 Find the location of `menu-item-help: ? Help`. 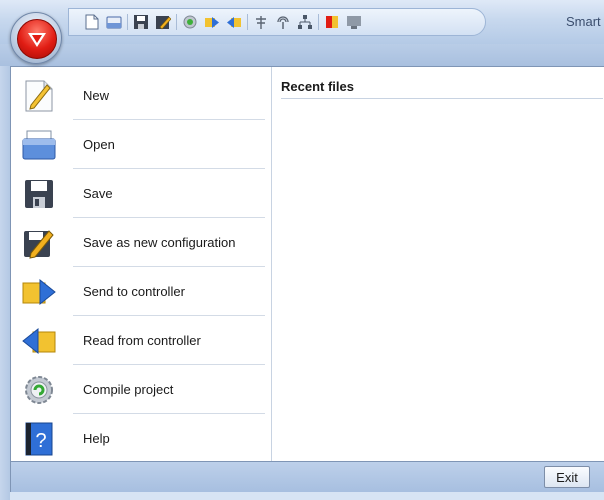

menu-item-help: ? Help is located at coordinates (141, 439).